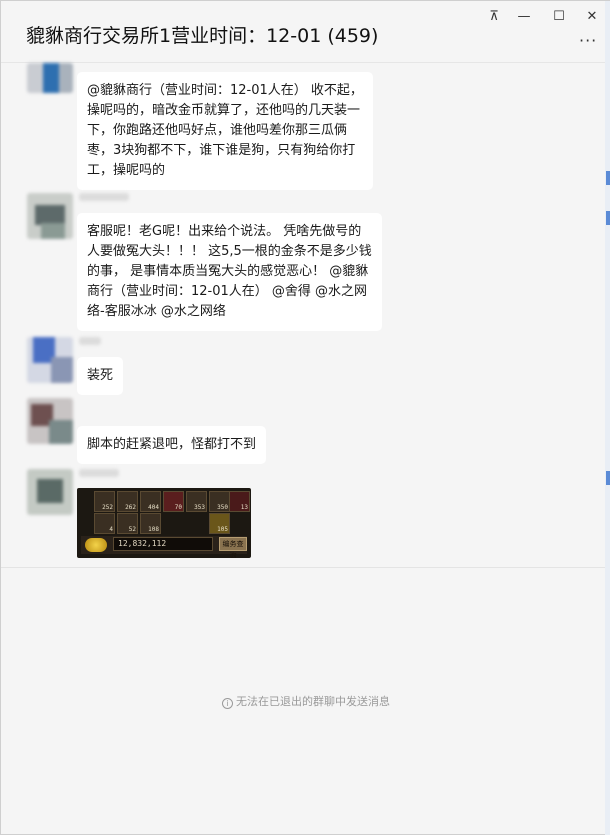  Describe the element at coordinates (224, 110) in the screenshot. I see `message-text-line: 操呢吗的，暗改金币就算了，还他吗的几天装一` at that location.